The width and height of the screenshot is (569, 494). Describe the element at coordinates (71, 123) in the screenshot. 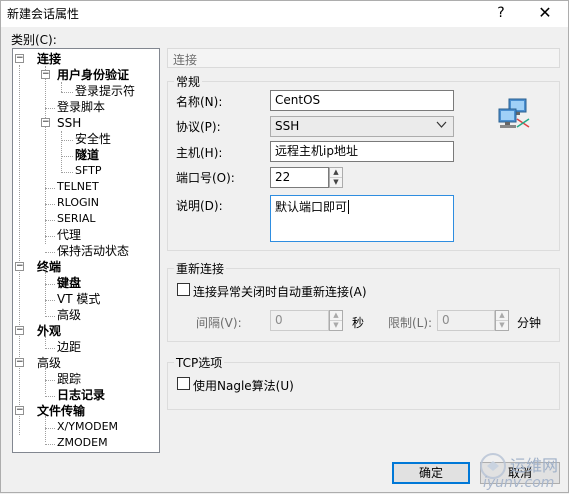

I see `tree-item-ssh: − SSH` at that location.